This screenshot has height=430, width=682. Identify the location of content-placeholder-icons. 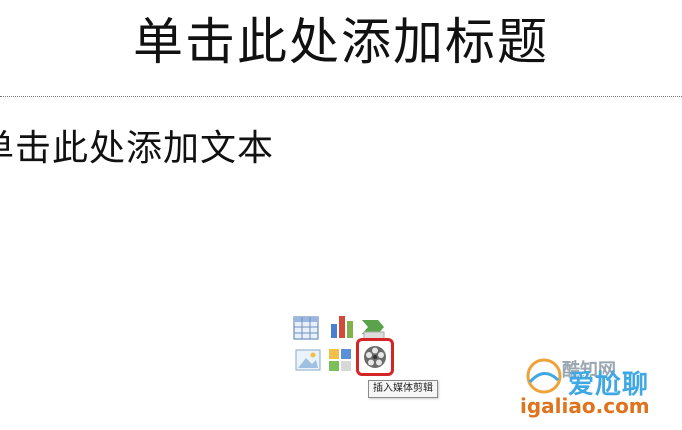
(350, 350).